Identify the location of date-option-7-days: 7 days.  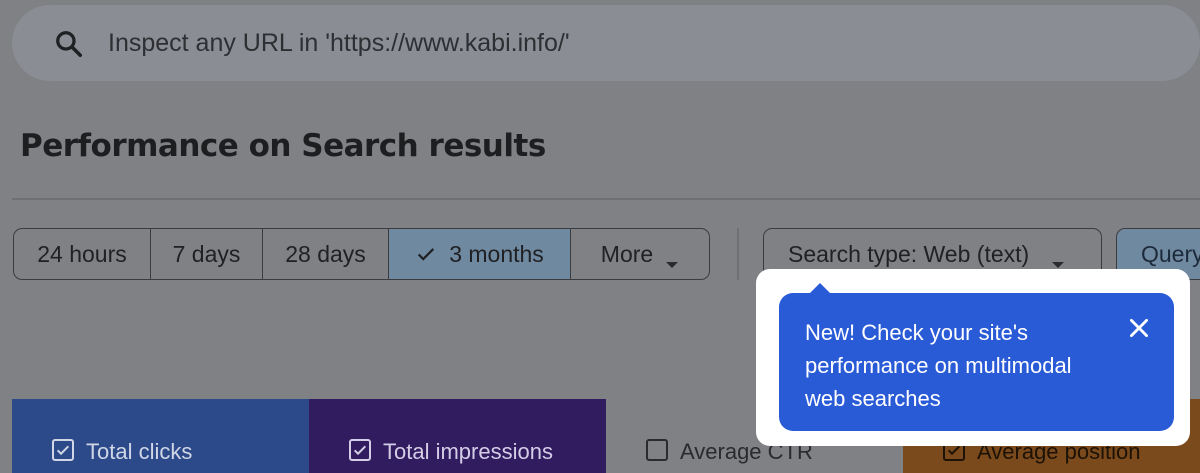
(207, 254).